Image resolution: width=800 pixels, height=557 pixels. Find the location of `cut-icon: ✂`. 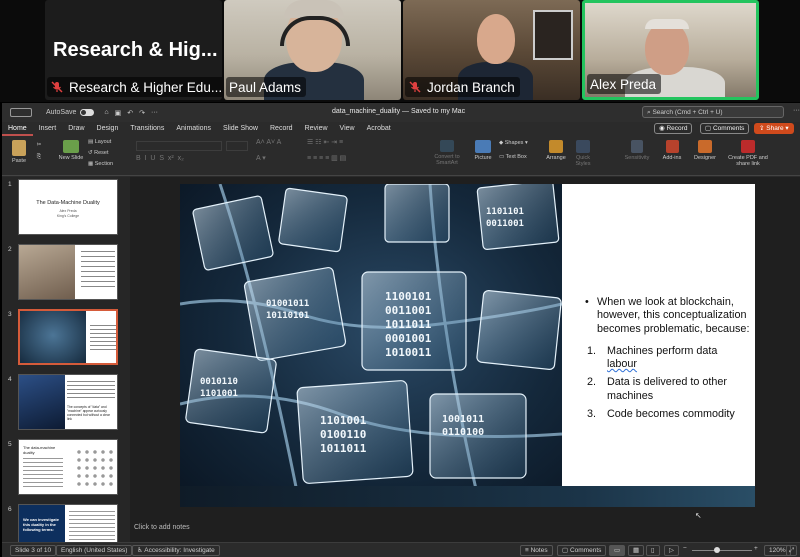

cut-icon: ✂ is located at coordinates (39, 145).